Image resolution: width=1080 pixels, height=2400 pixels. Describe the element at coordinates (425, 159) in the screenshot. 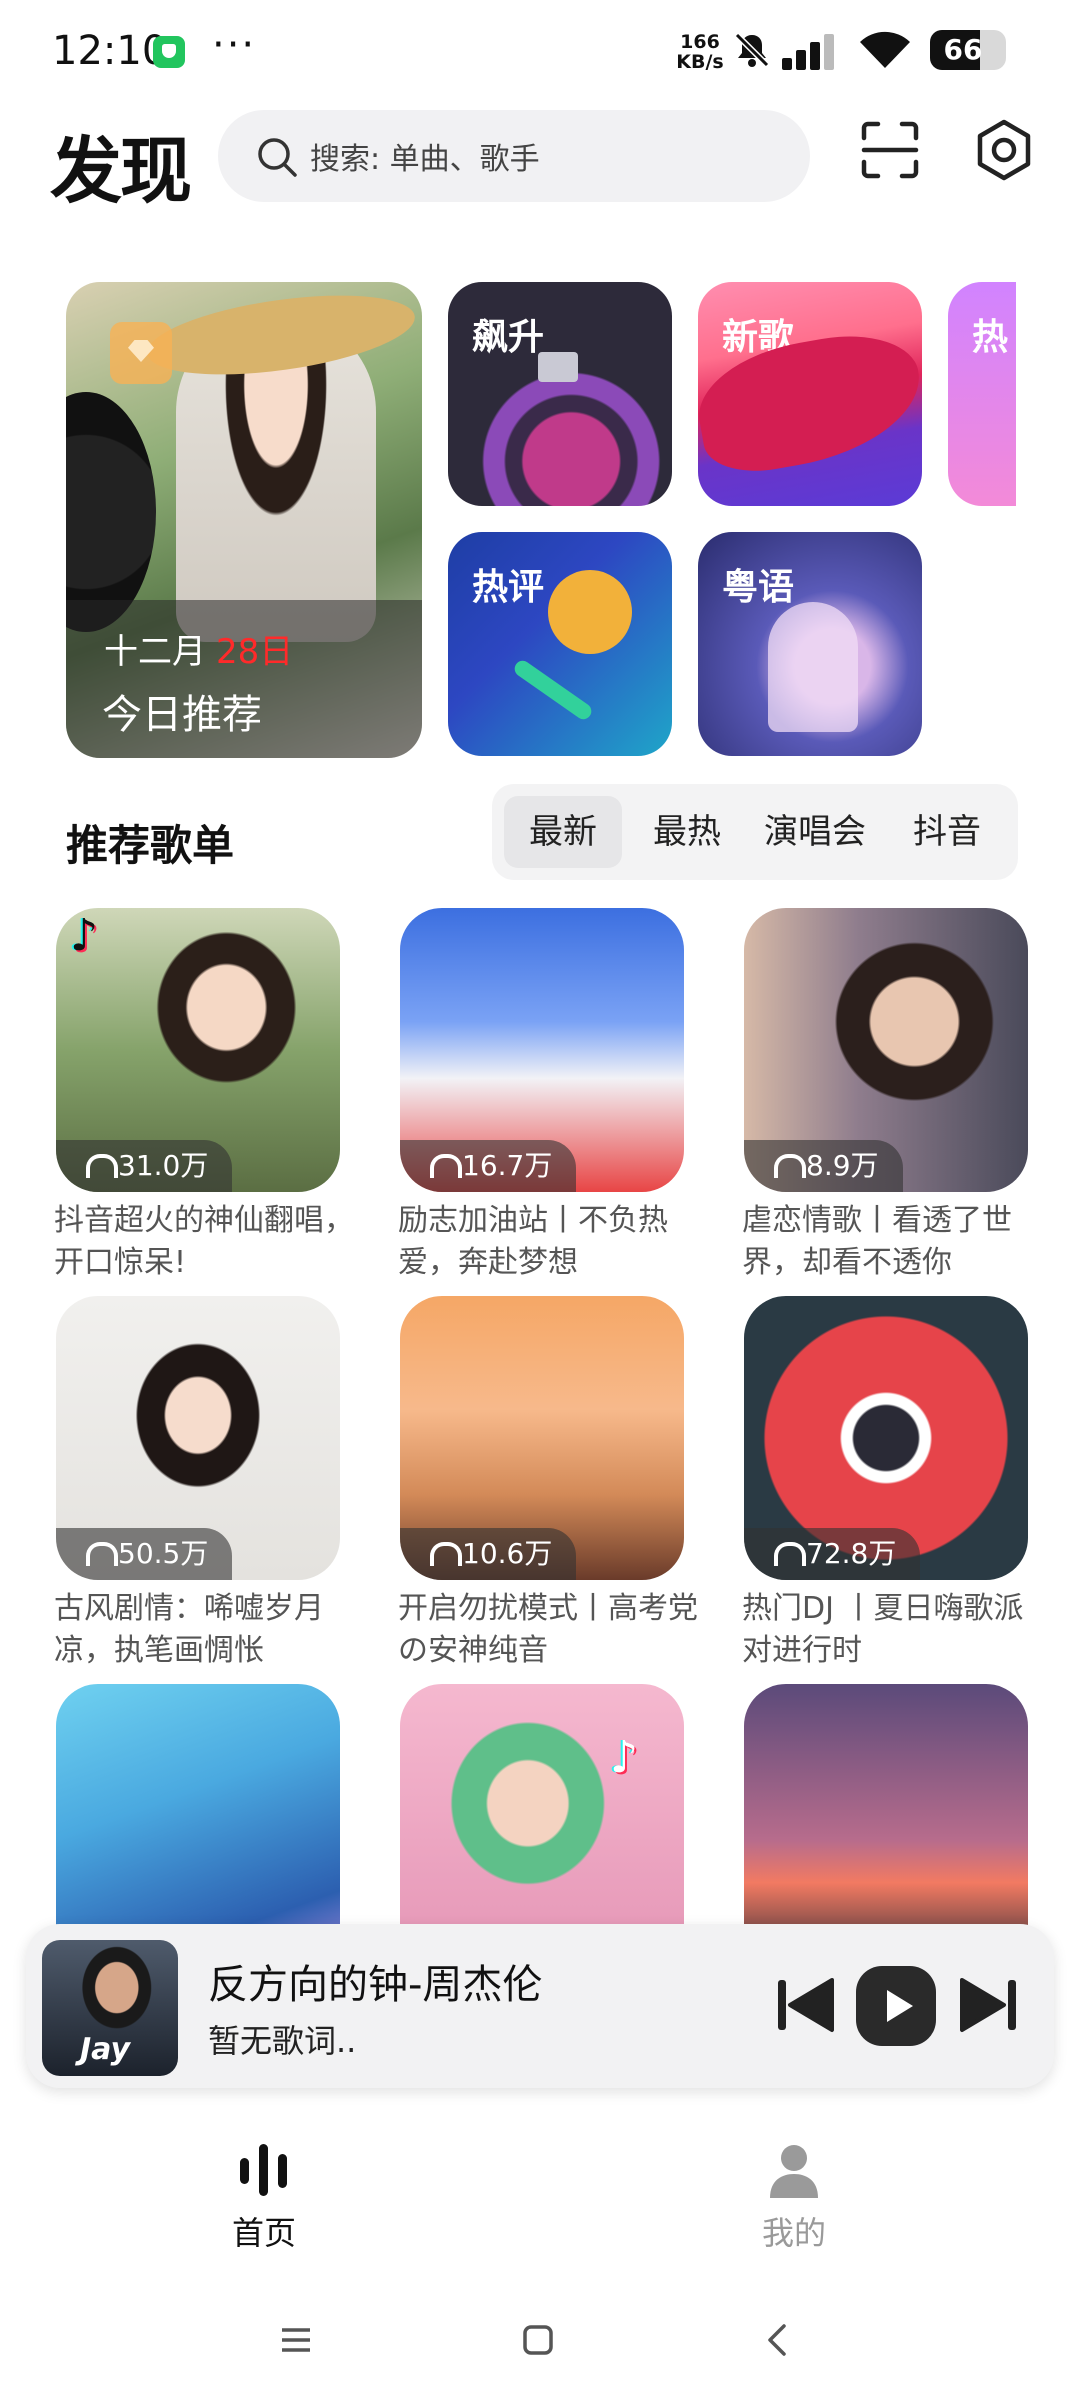

I see `search-placeholder: 搜索: 单曲、歌手` at that location.